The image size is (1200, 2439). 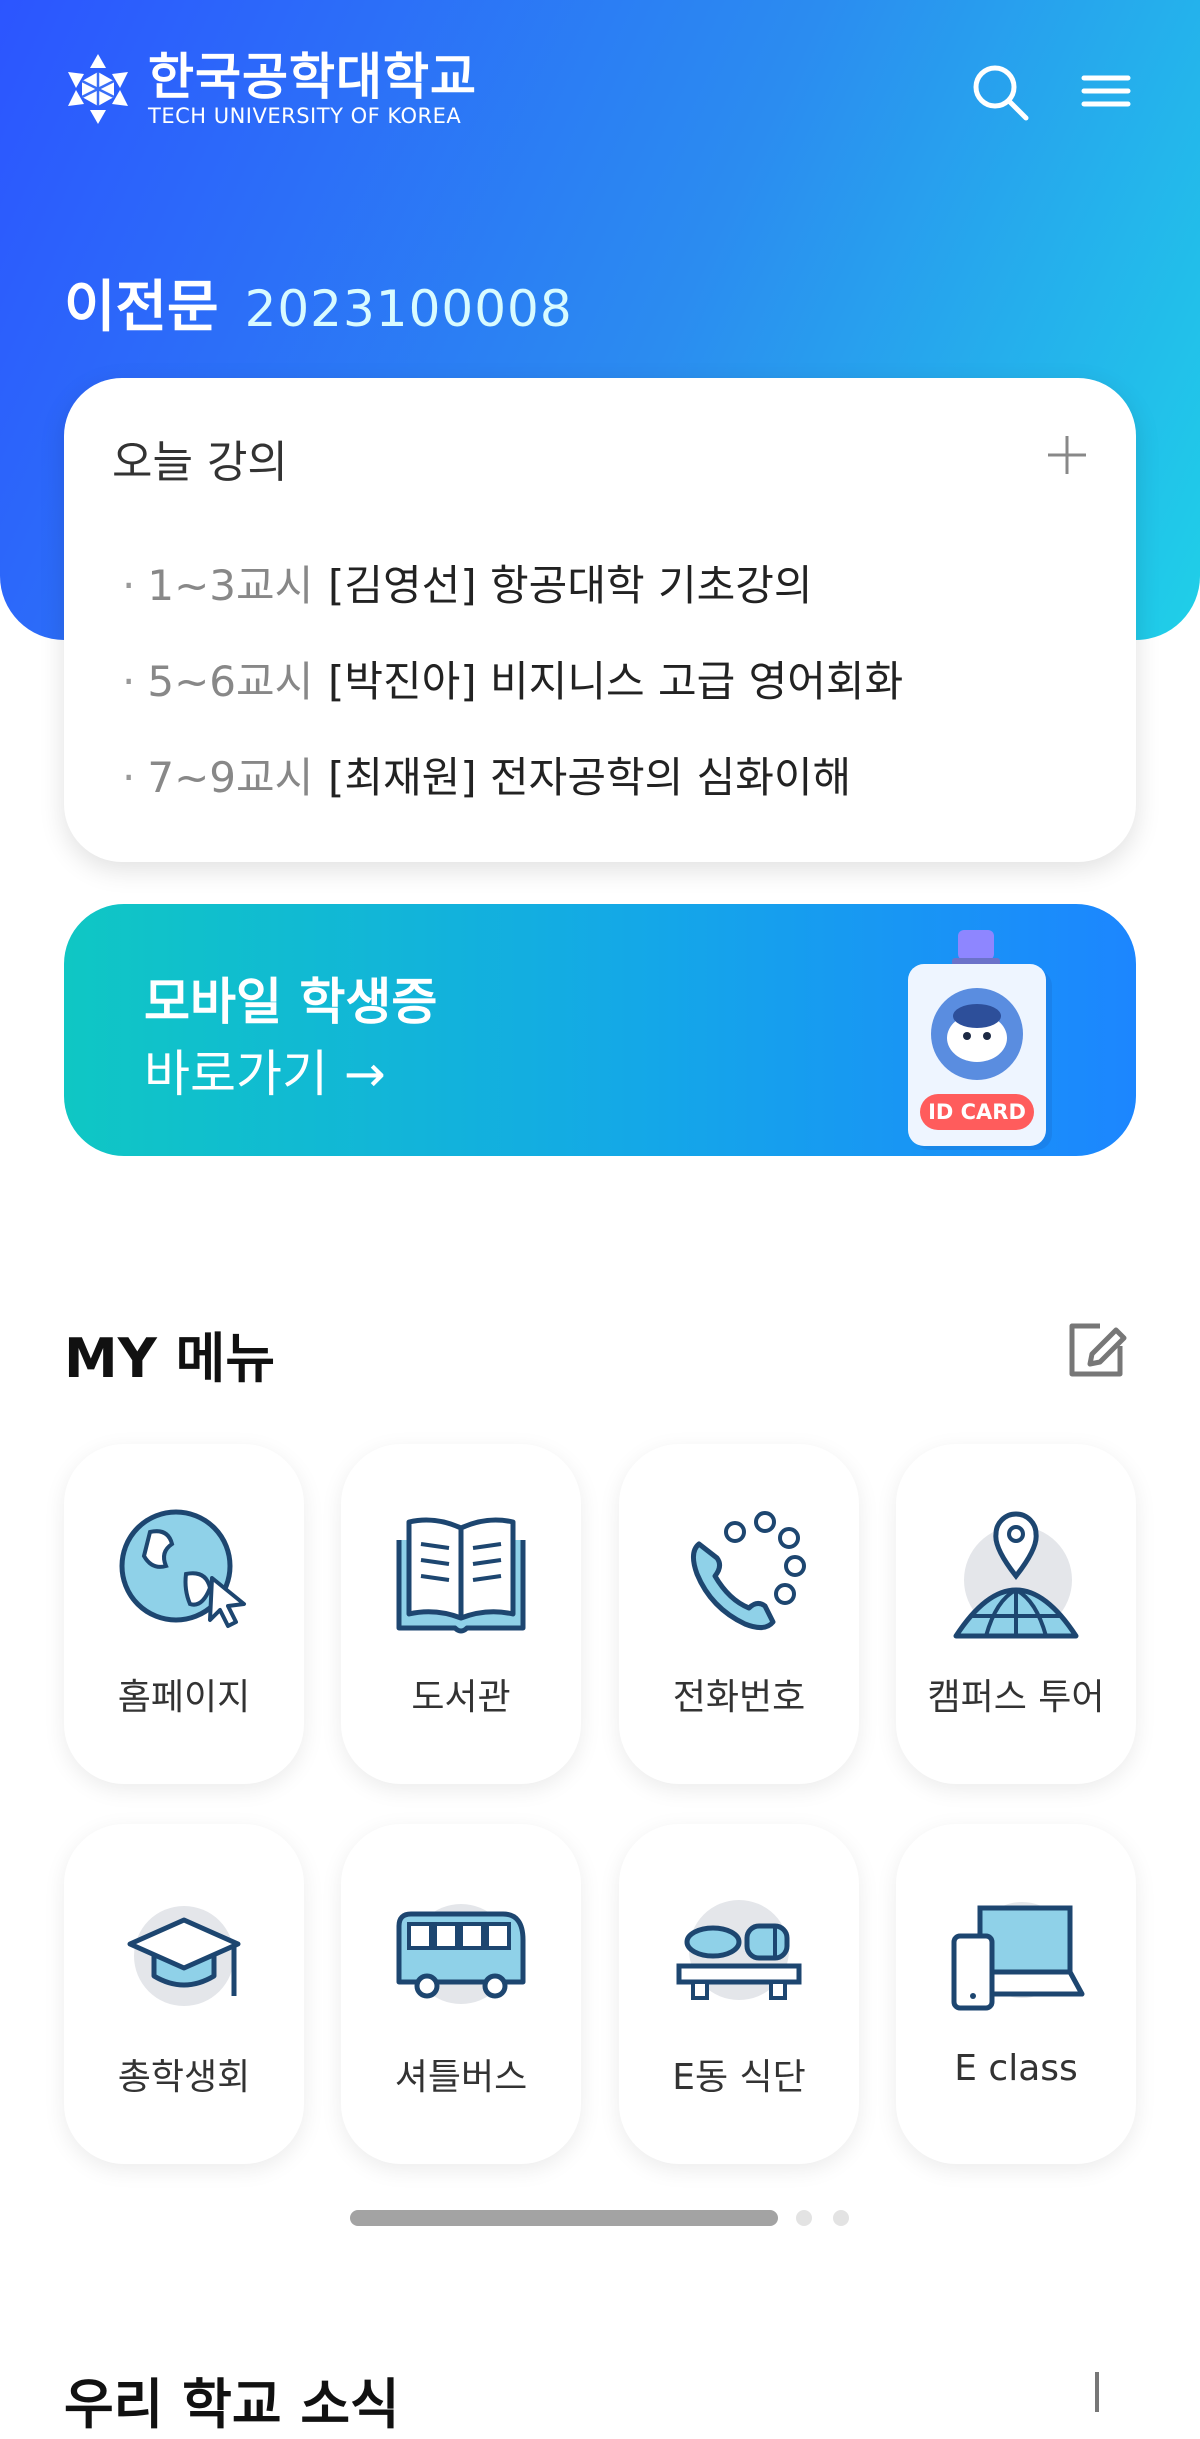 I want to click on menu-tile-shuttle-bus: 셔틀버스, so click(x=461, y=1994).